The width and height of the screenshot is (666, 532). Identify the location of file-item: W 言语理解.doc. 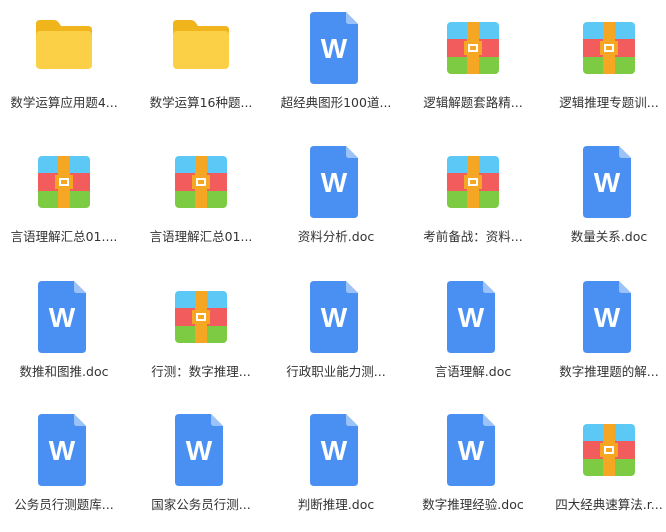
(473, 340).